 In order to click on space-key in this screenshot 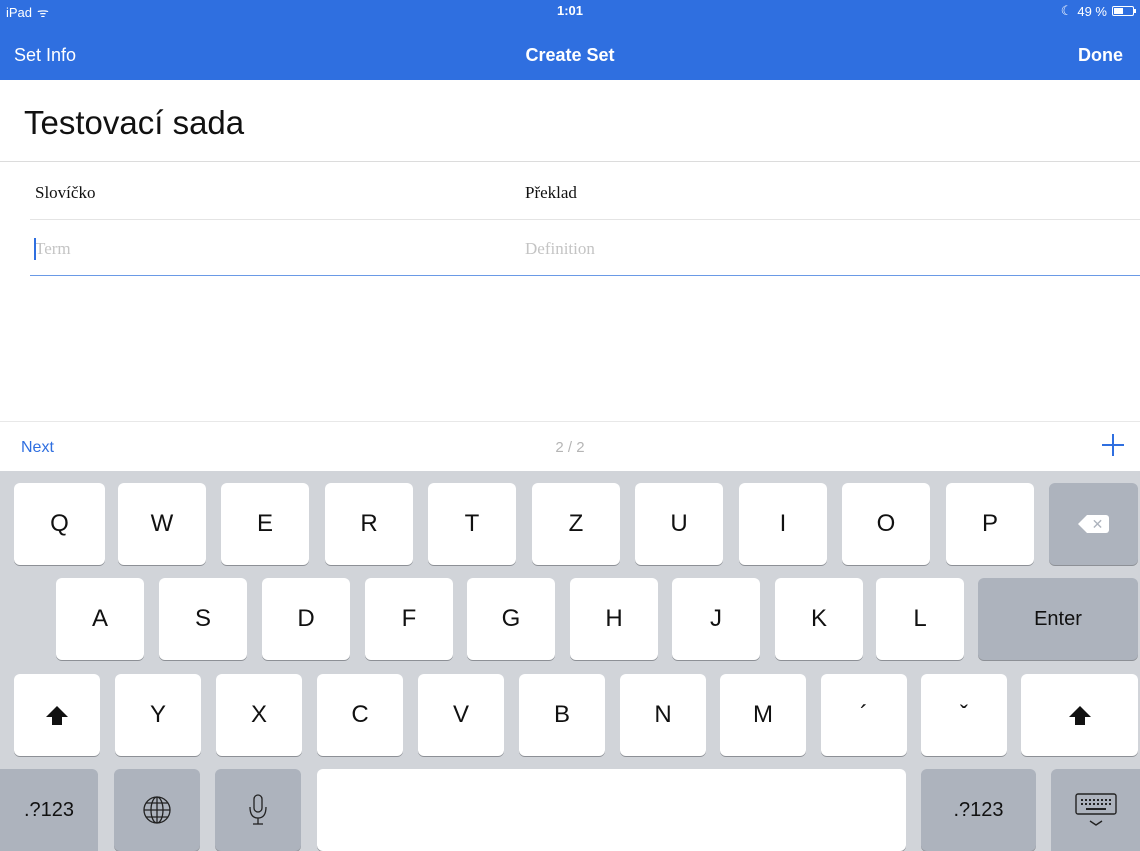, I will do `click(611, 810)`.